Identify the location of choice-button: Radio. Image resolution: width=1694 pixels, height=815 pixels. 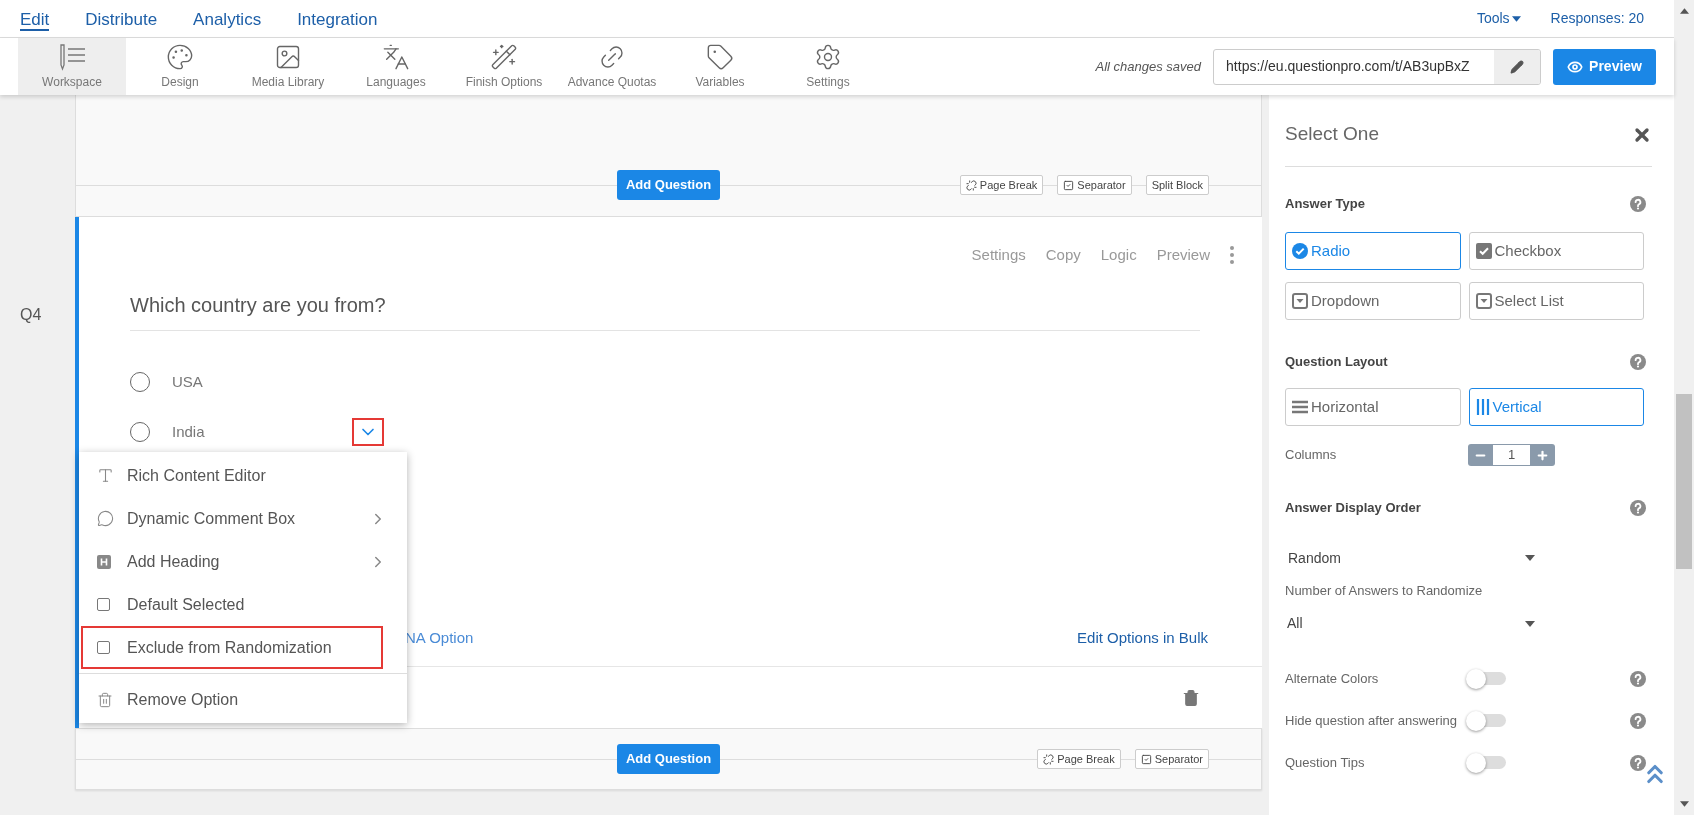
(1373, 251).